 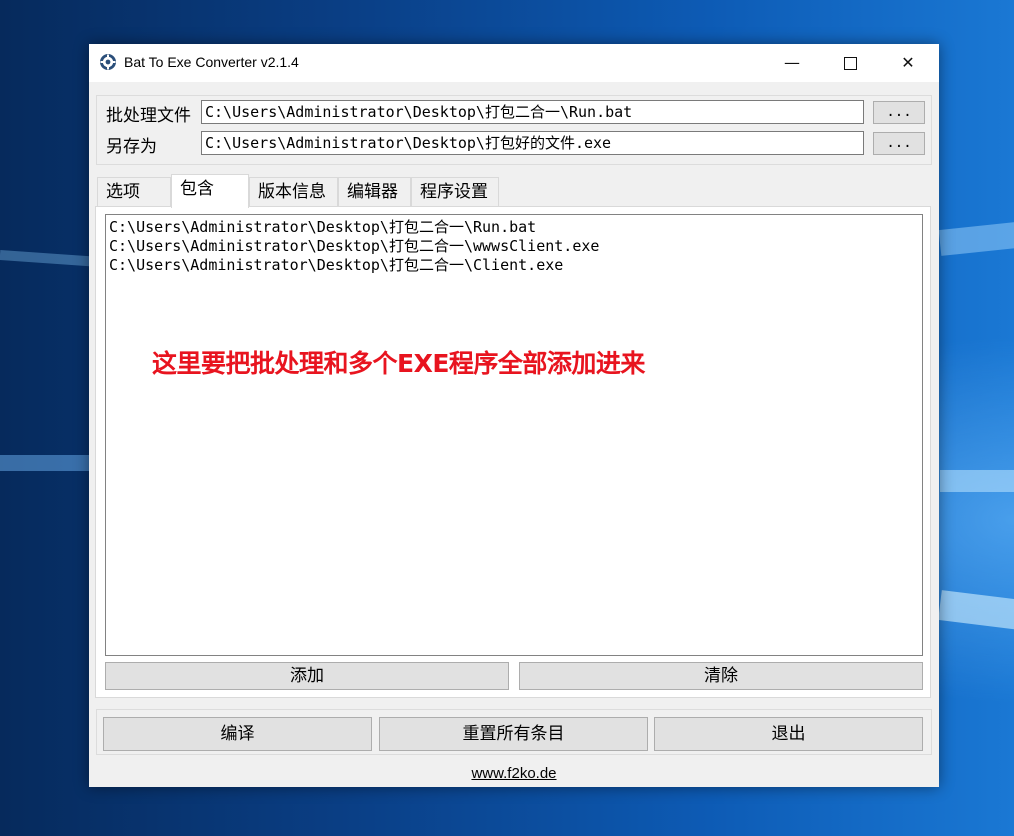 I want to click on maximize-icon, so click(x=850, y=63).